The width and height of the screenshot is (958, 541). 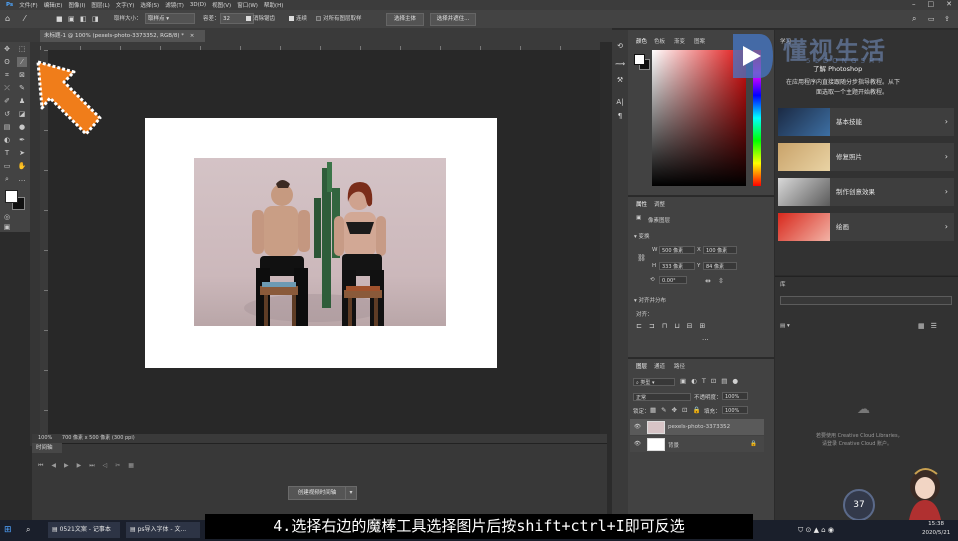 What do you see at coordinates (59, 19) in the screenshot?
I see `new-selection-icon: ■` at bounding box center [59, 19].